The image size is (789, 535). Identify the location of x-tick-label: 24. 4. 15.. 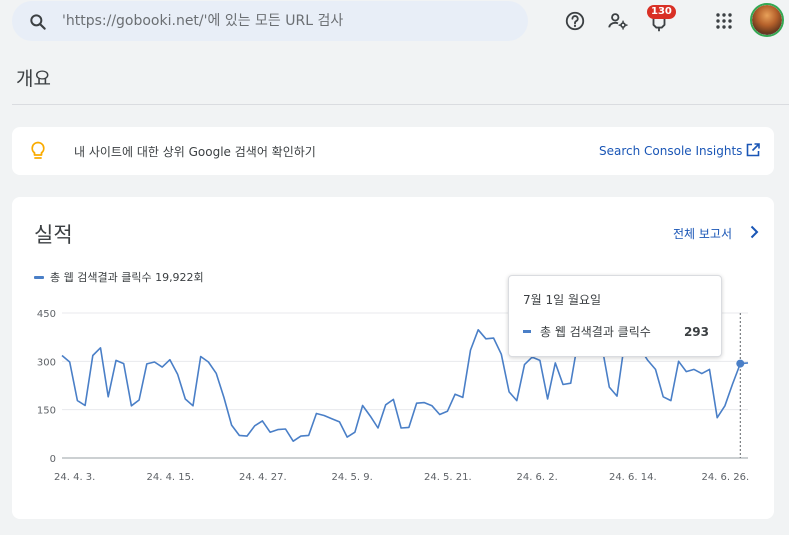
(170, 477).